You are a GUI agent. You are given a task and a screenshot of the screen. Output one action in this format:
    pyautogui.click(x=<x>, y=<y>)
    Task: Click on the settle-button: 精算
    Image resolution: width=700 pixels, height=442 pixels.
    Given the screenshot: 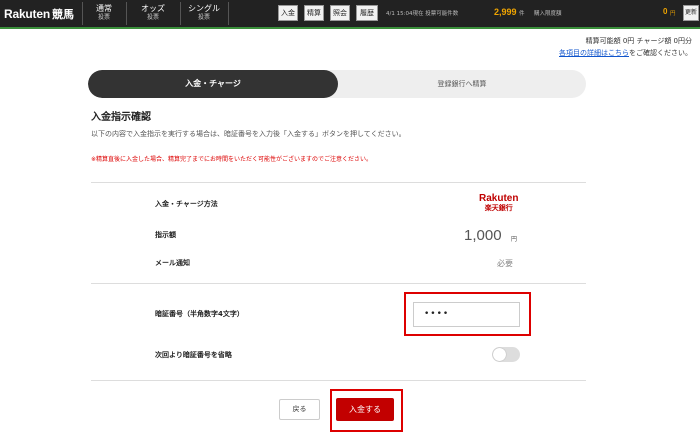 What is the action you would take?
    pyautogui.click(x=314, y=13)
    